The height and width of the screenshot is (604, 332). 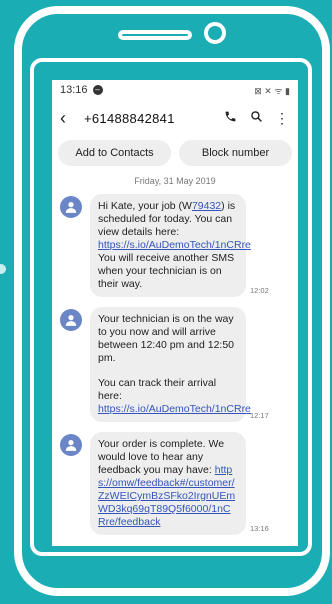 I want to click on add-to-contacts-button: Add to Contacts, so click(x=114, y=153).